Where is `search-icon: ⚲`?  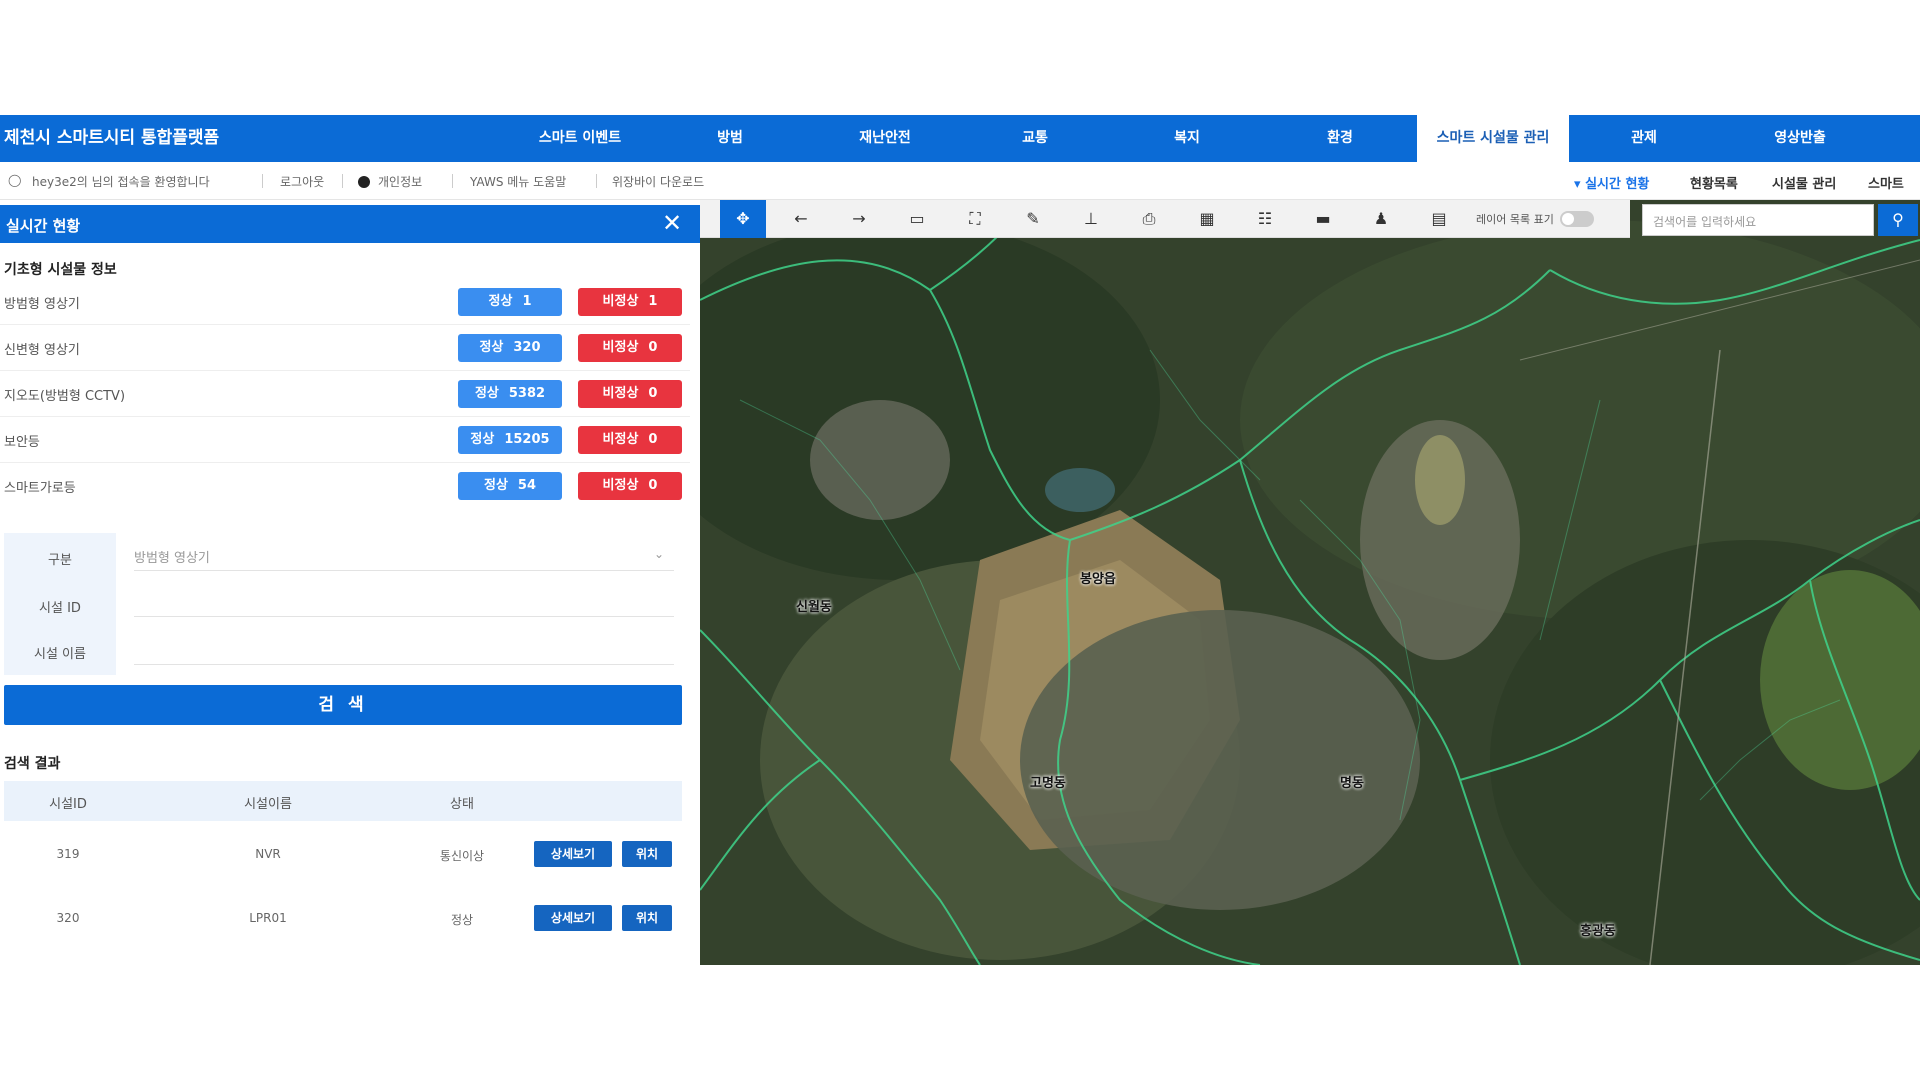
search-icon: ⚲ is located at coordinates (1898, 220).